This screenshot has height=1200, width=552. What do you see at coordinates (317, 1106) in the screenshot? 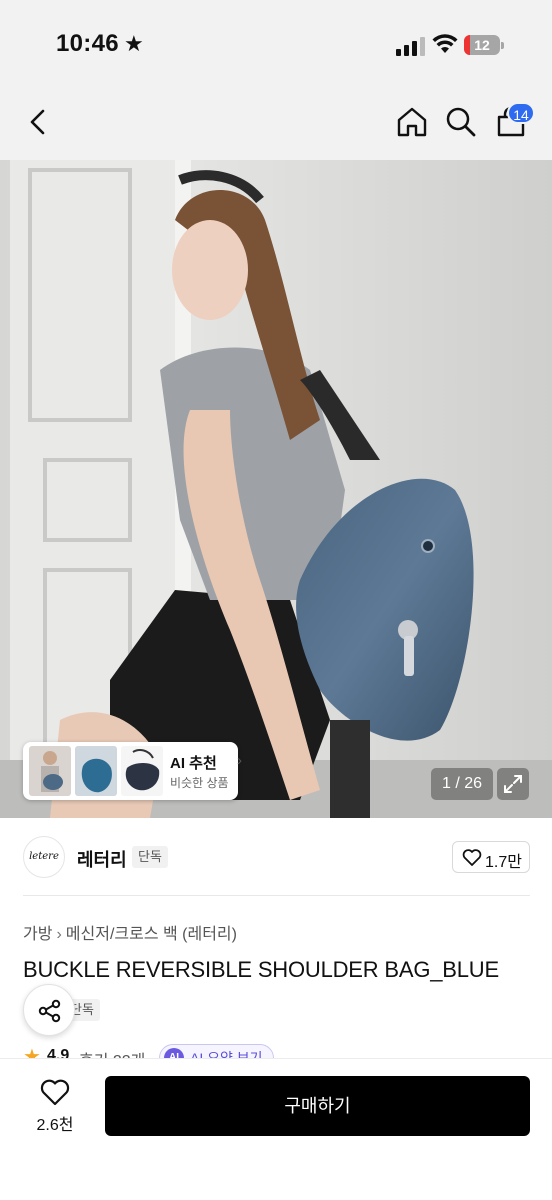
I see `buy-button: 구매하기` at bounding box center [317, 1106].